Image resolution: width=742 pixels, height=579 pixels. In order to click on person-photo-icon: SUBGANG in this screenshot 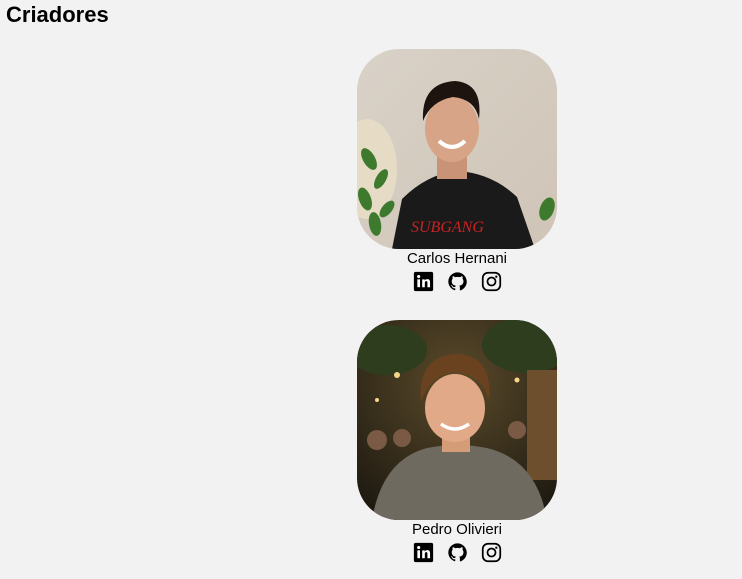, I will do `click(457, 149)`.